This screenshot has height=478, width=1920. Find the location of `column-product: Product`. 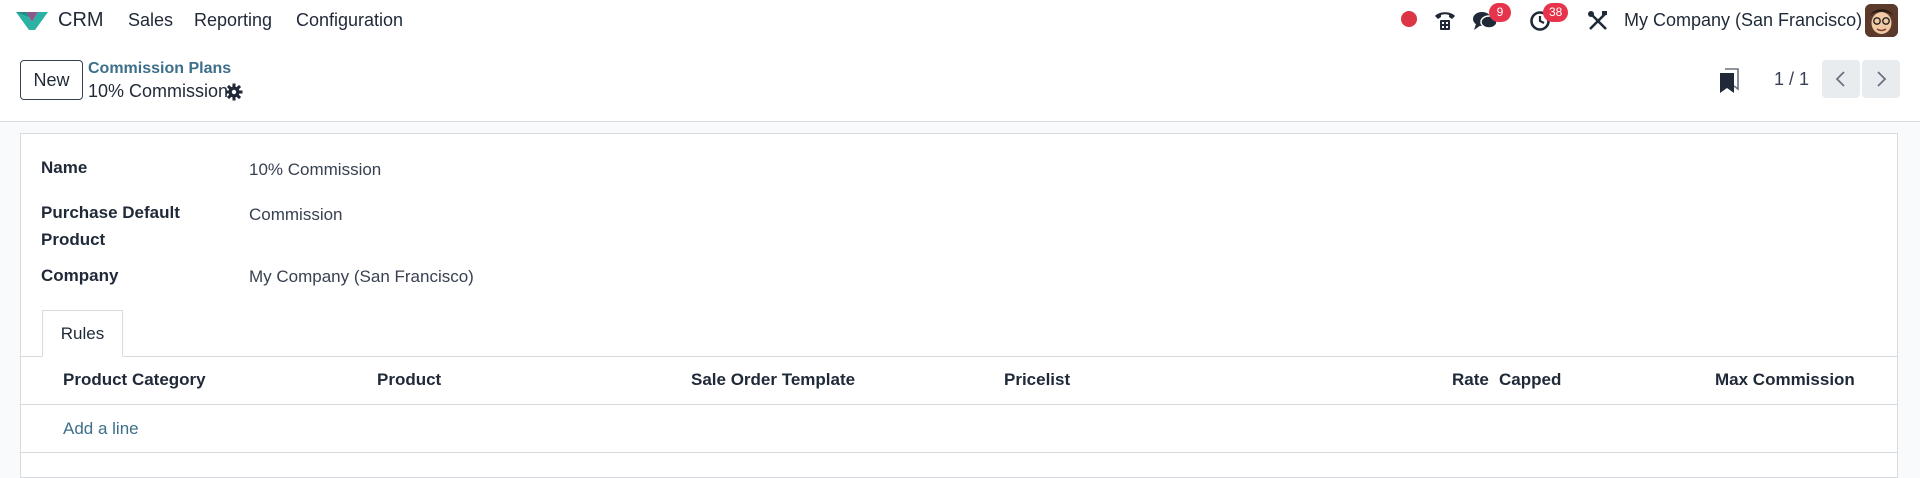

column-product: Product is located at coordinates (409, 380).